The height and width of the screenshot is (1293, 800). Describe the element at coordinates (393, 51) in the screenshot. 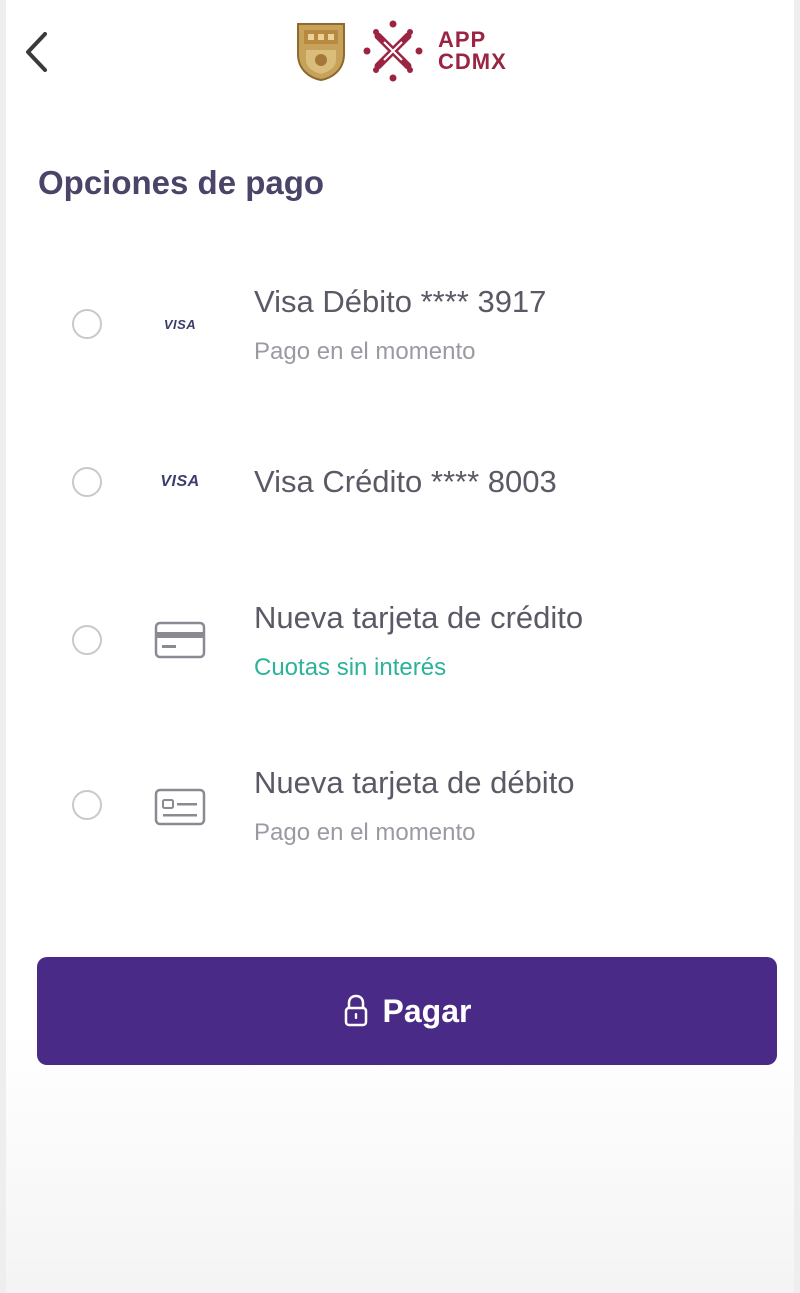

I see `cdmx-brand-logo` at that location.